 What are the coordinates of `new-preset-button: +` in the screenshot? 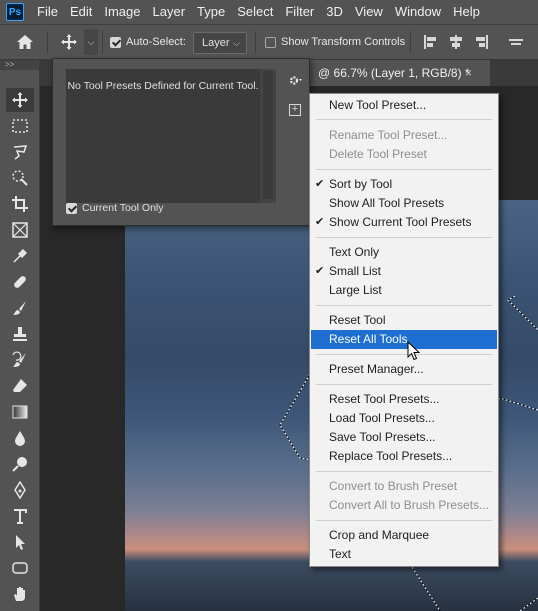 It's located at (295, 110).